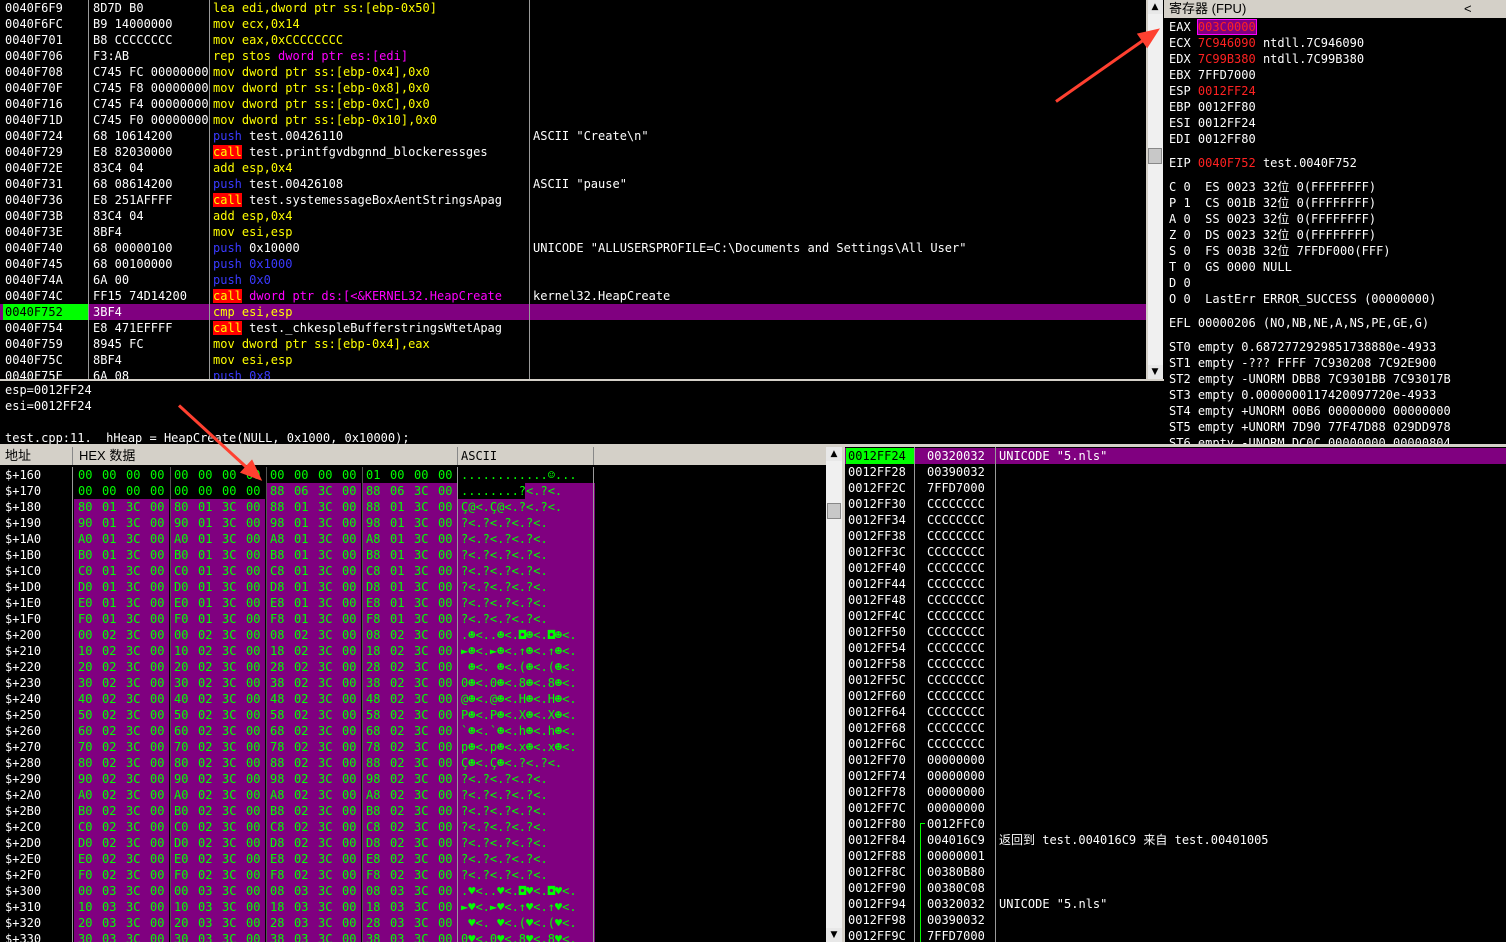 The width and height of the screenshot is (1506, 942). I want to click on register-value: 7C99B380, so click(1227, 59).